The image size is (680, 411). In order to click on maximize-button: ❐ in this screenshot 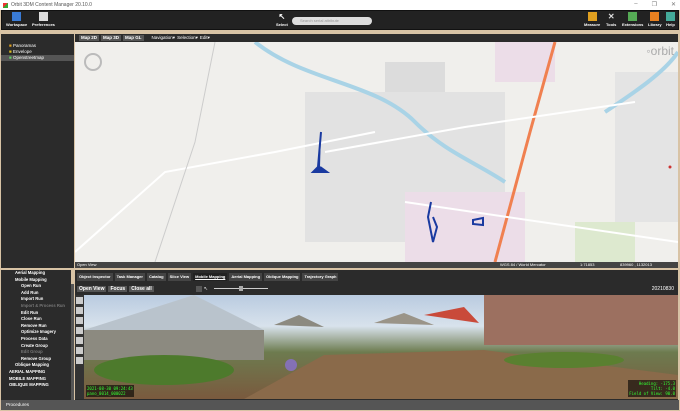, I will do `click(654, 4)`.